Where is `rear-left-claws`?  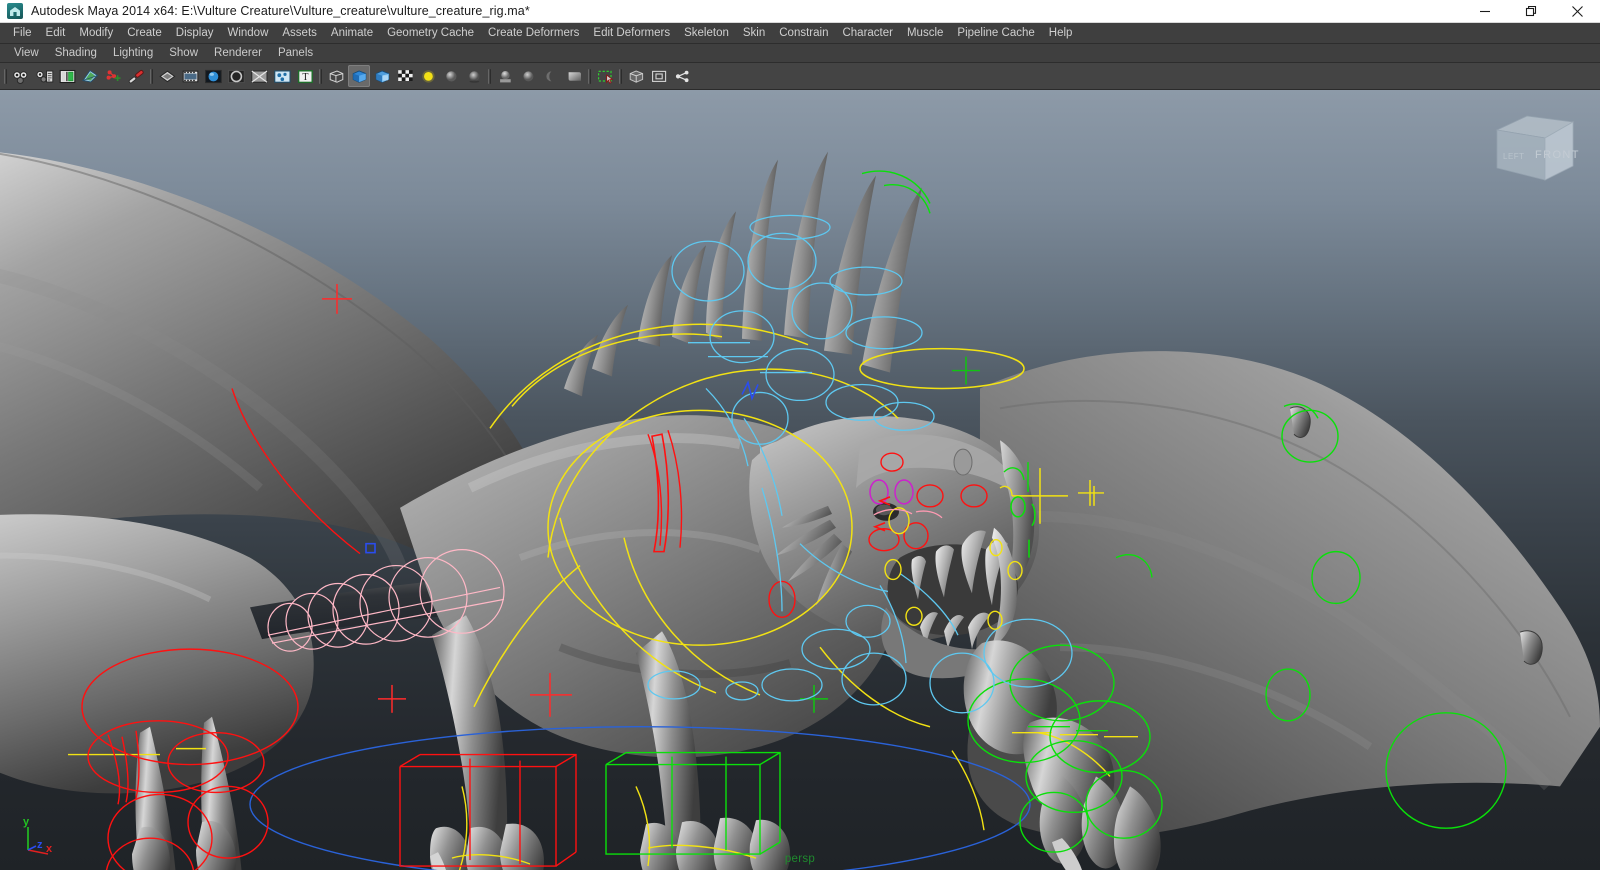 rear-left-claws is located at coordinates (184, 845).